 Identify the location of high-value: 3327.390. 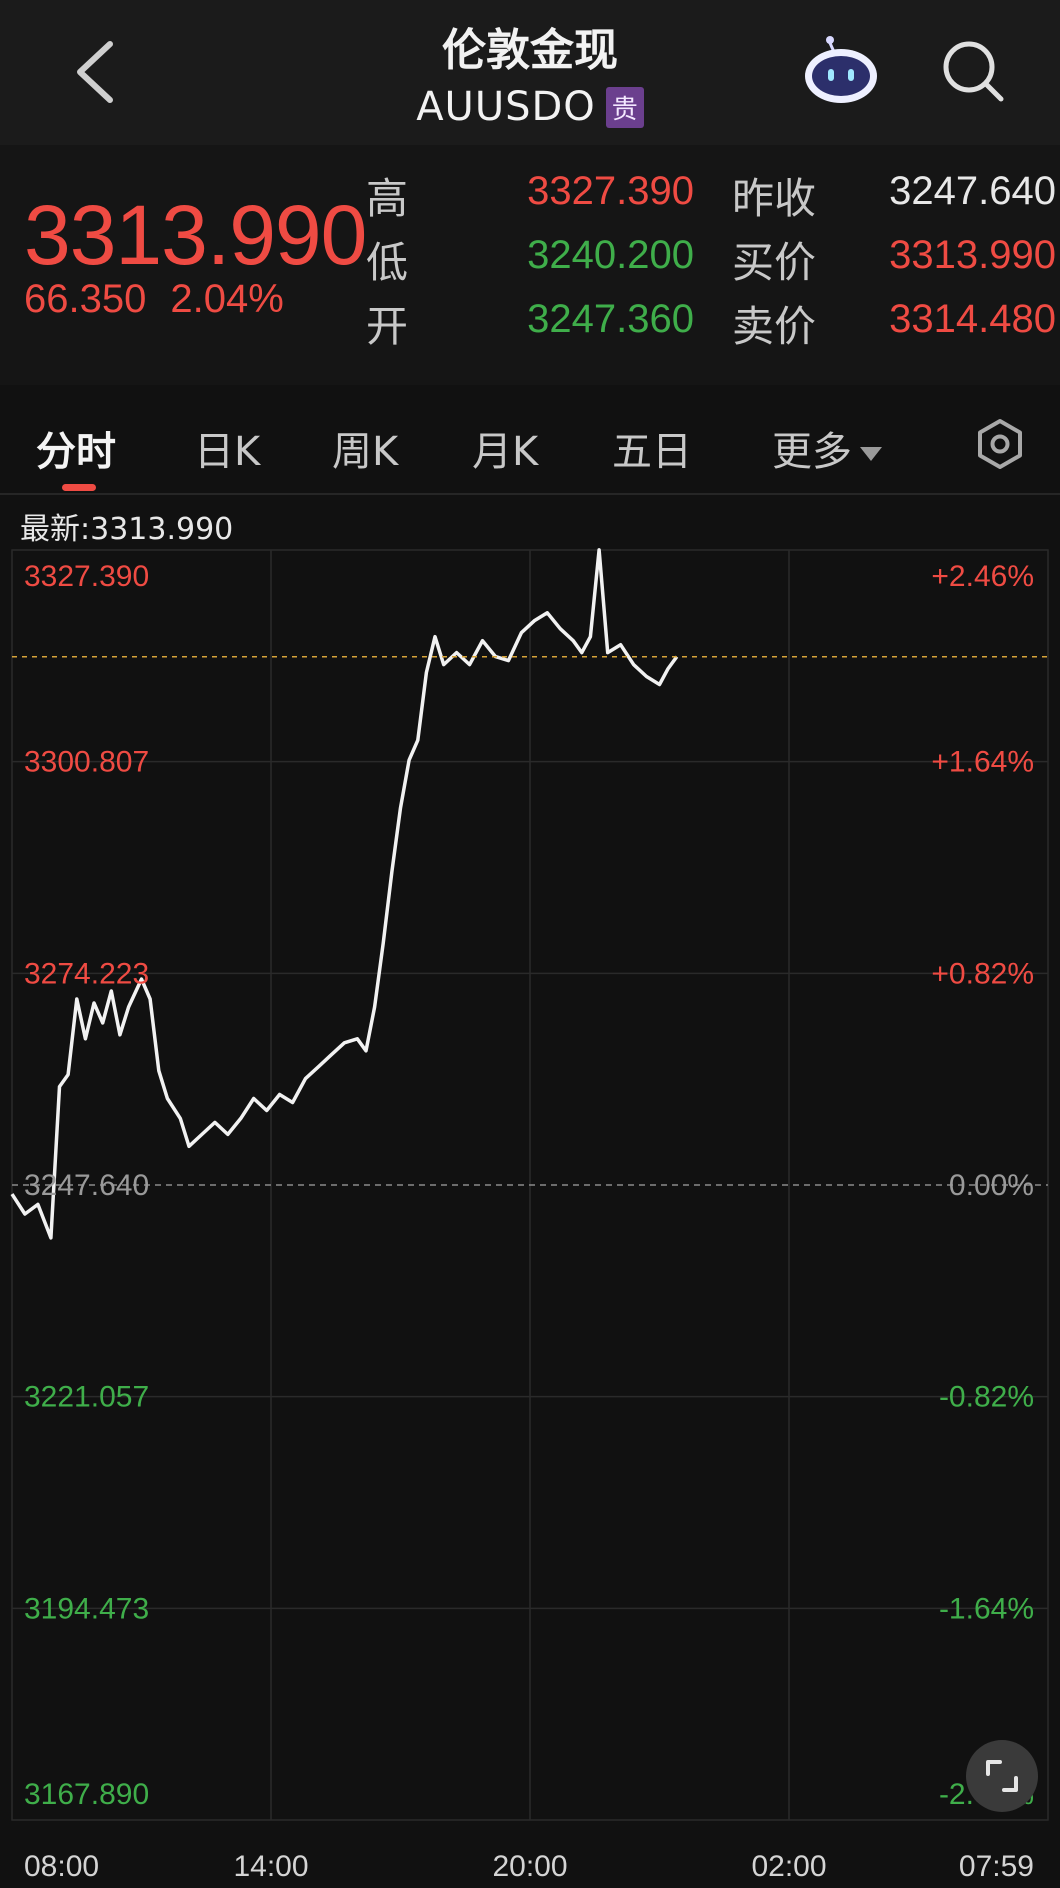
(610, 191).